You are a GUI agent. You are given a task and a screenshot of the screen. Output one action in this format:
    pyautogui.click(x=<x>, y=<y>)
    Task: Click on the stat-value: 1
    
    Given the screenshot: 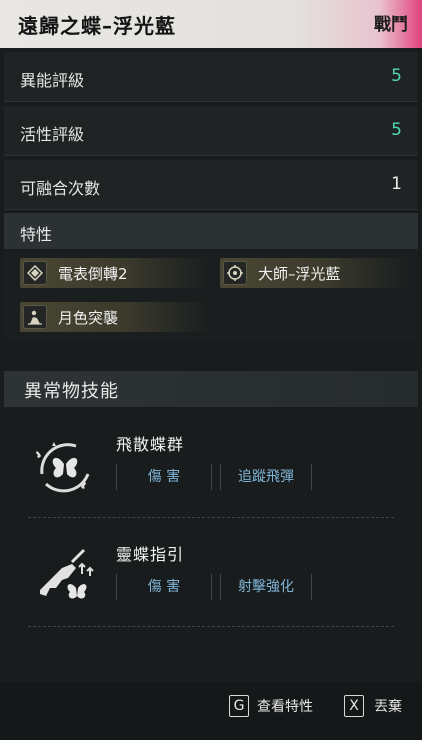 What is the action you would take?
    pyautogui.click(x=396, y=184)
    